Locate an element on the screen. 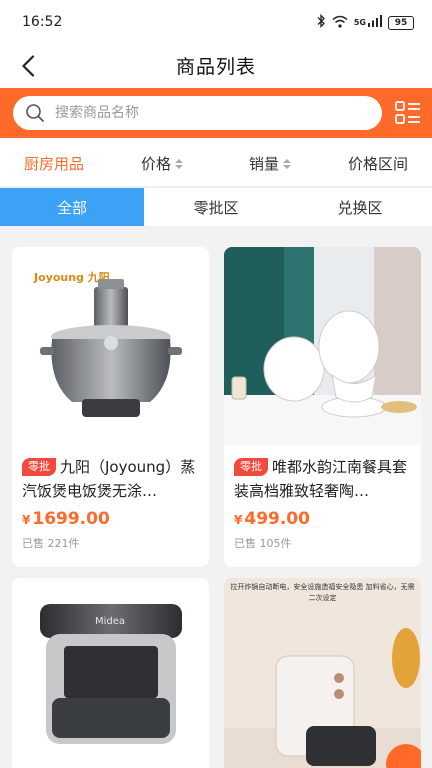  status-bar: 16:52 5G 95 is located at coordinates (216, 22).